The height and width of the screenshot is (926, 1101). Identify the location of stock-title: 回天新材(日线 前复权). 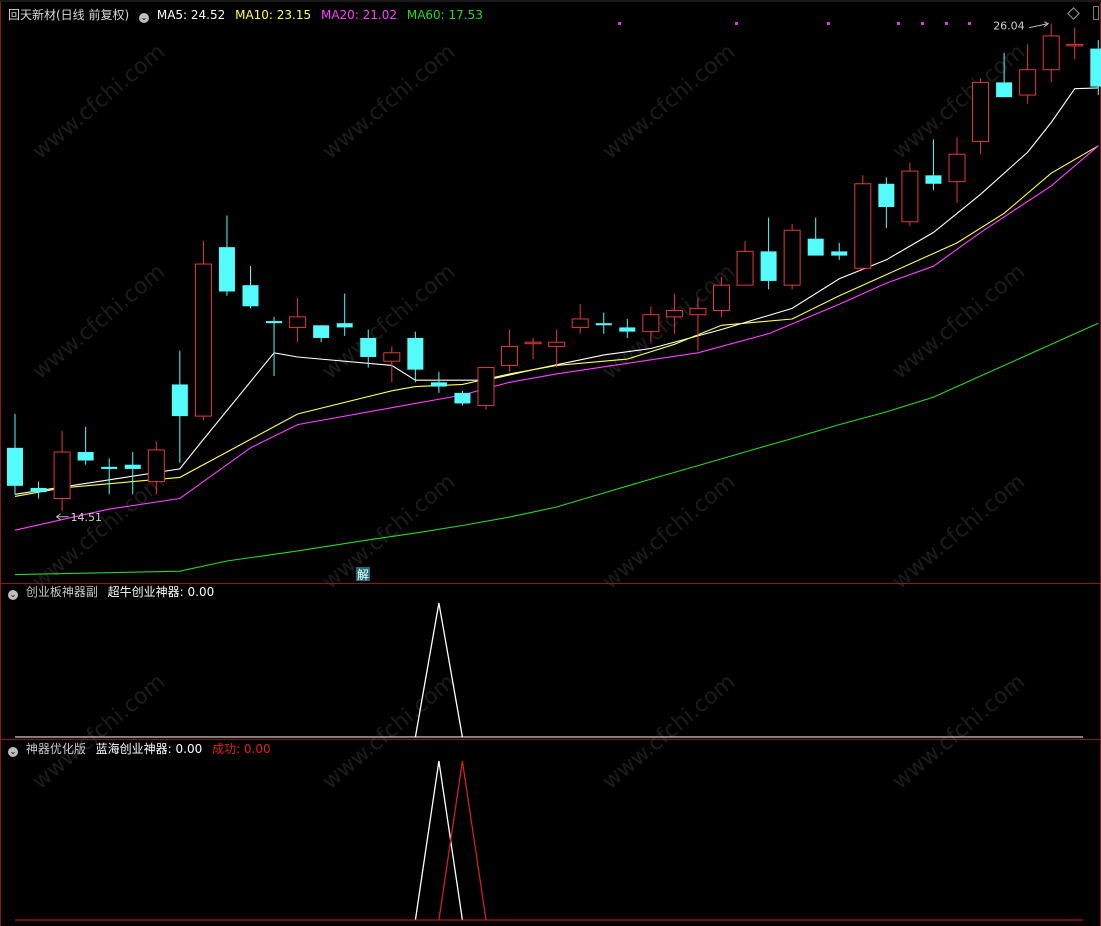
(68, 15).